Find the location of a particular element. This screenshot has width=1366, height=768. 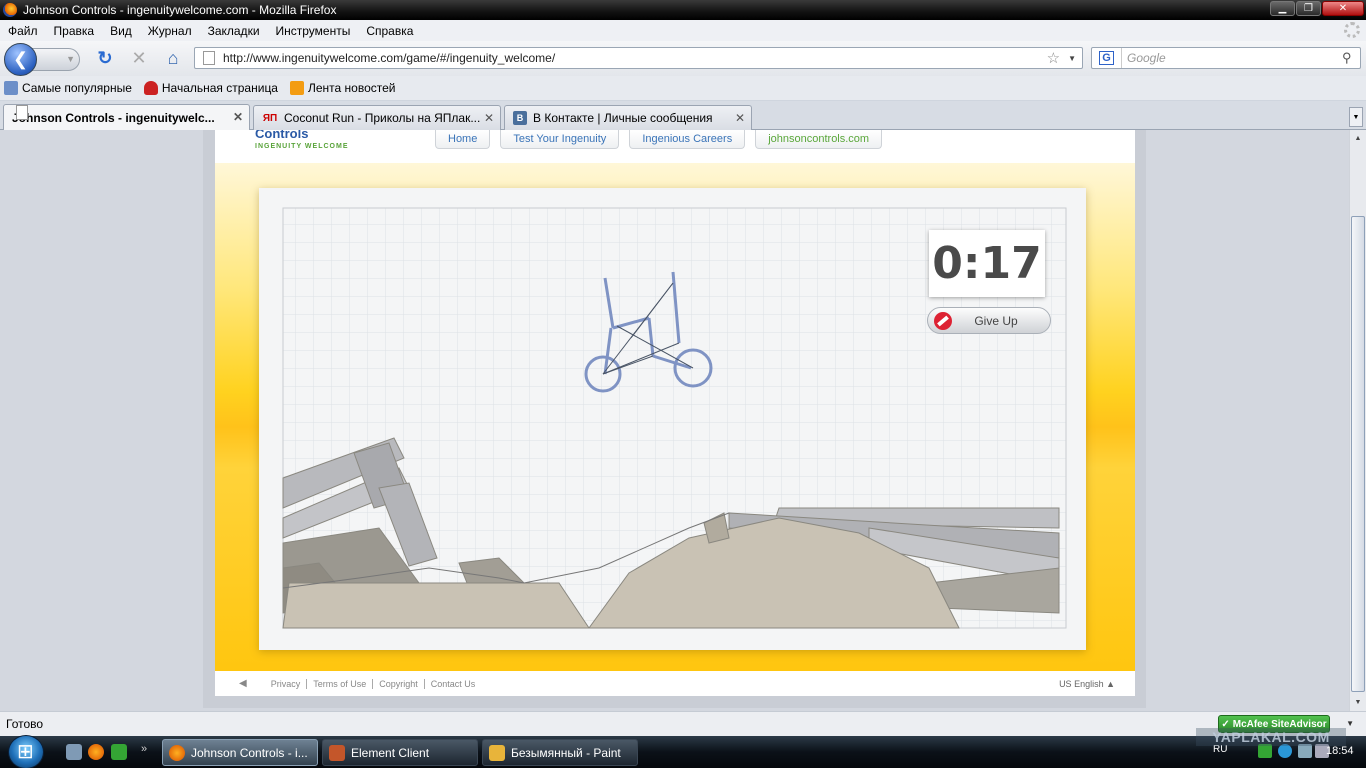

rss-icon is located at coordinates (296, 88).